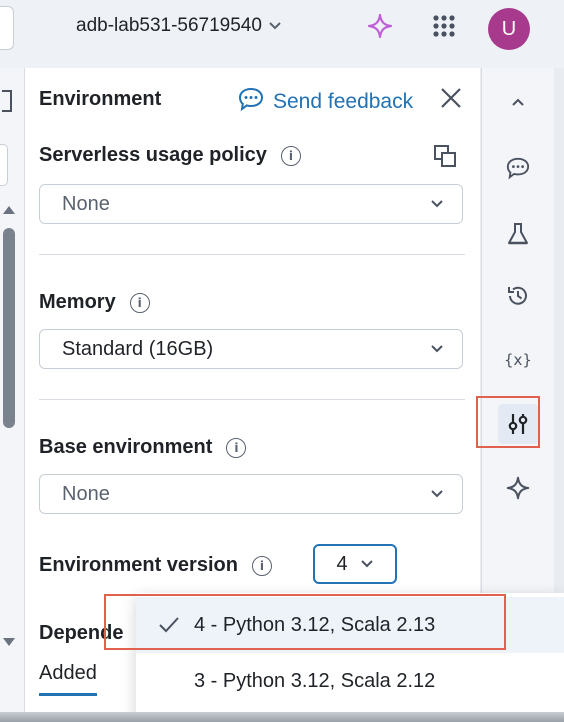 This screenshot has height=722, width=564. Describe the element at coordinates (81, 633) in the screenshot. I see `dependencies-label: Depende` at that location.